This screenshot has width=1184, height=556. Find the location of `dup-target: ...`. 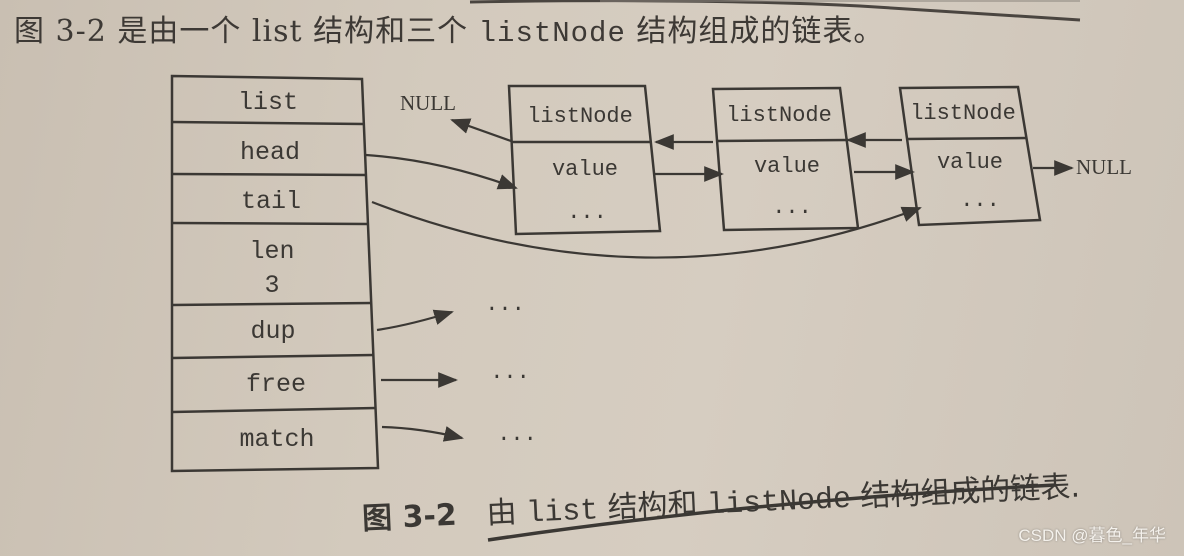

dup-target: ... is located at coordinates (505, 304).